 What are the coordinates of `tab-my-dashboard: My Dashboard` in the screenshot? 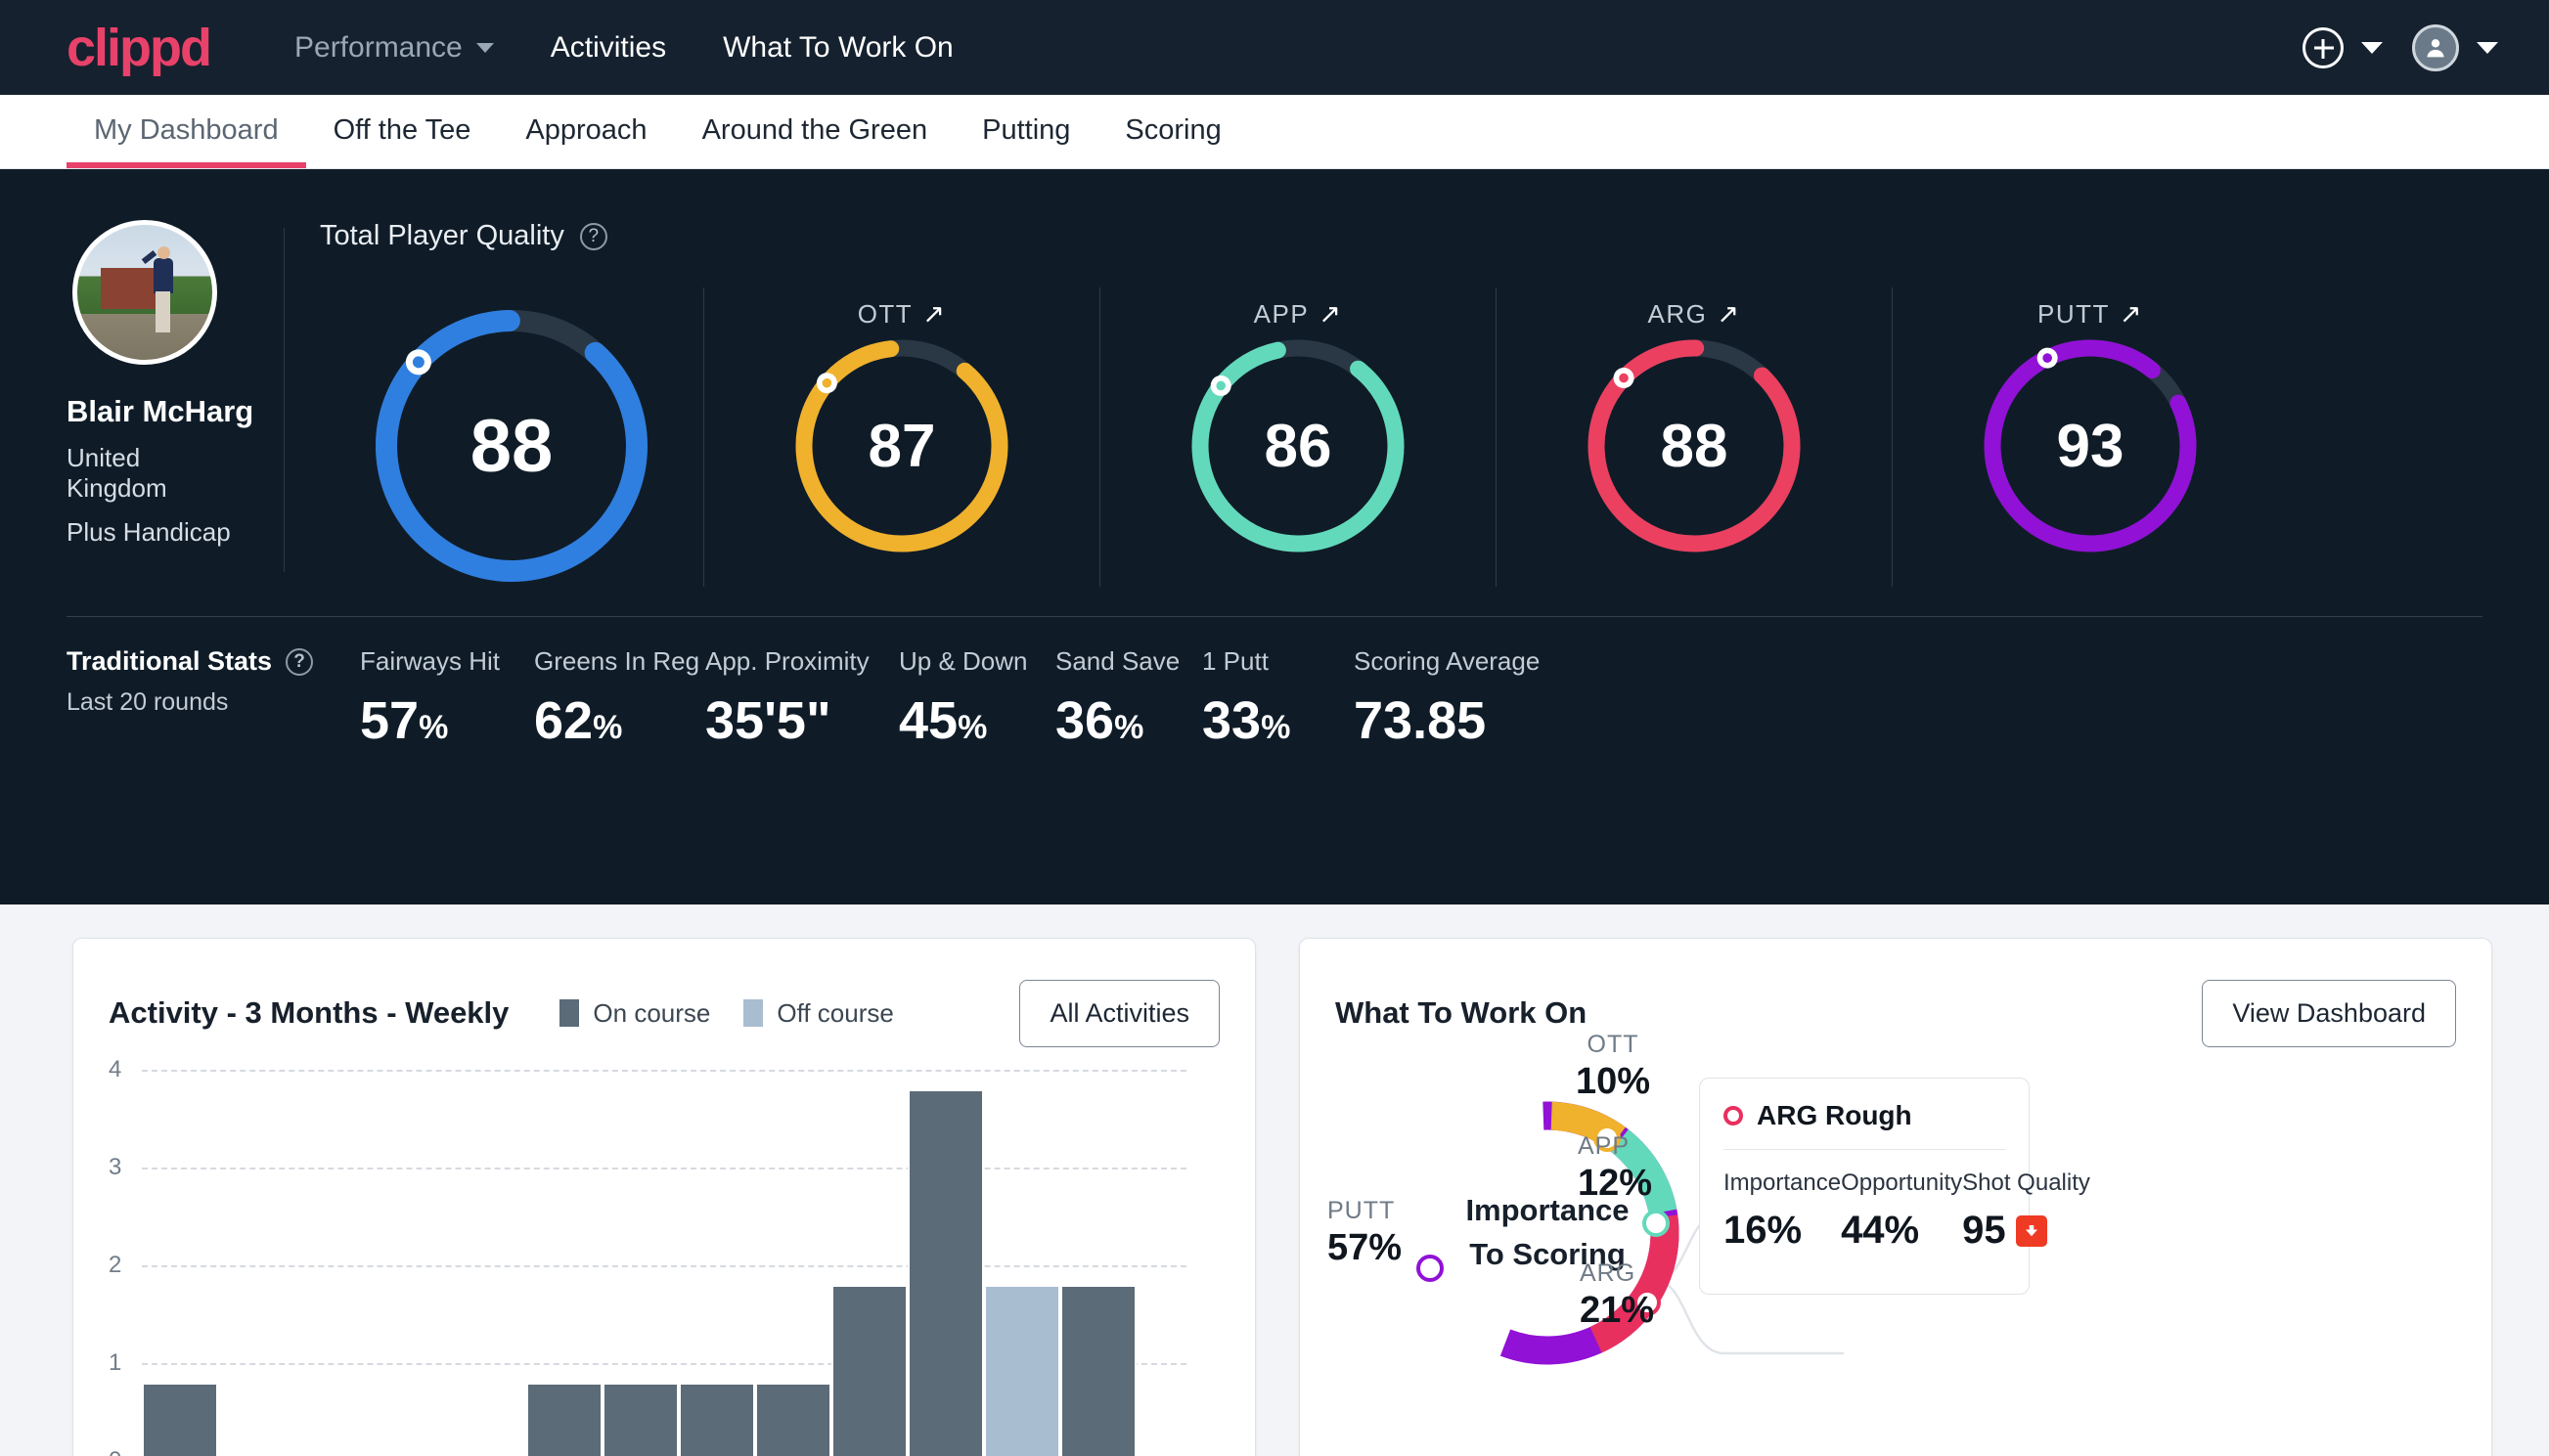 It's located at (187, 141).